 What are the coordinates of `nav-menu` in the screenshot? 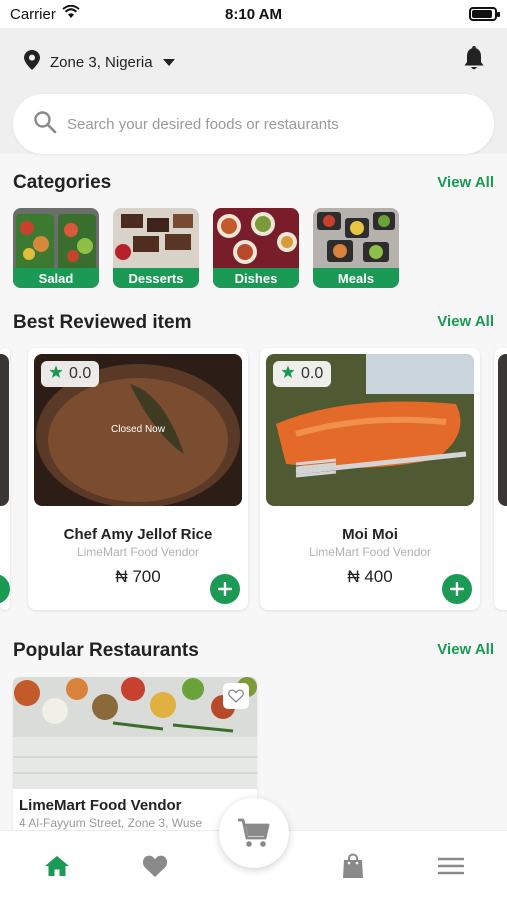 It's located at (451, 866).